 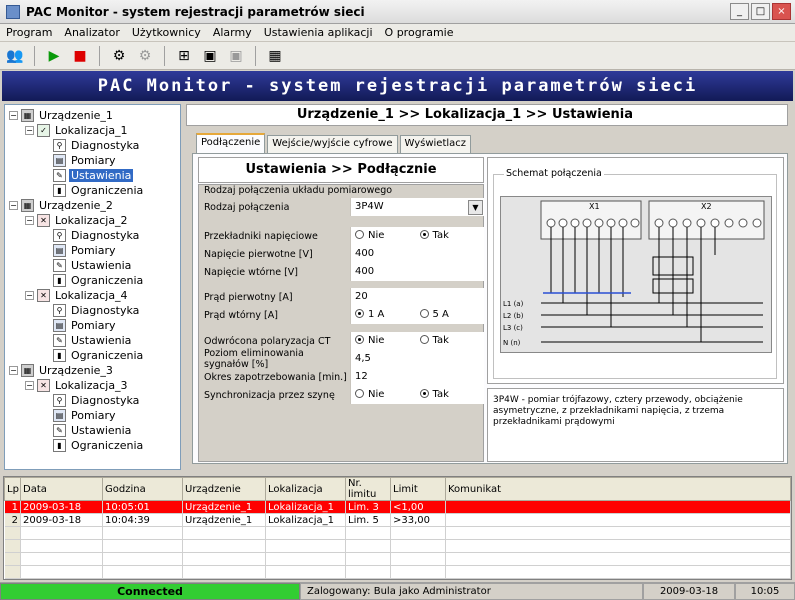 I want to click on odwrocona-radio-group: Nie Tak, so click(x=417, y=341).